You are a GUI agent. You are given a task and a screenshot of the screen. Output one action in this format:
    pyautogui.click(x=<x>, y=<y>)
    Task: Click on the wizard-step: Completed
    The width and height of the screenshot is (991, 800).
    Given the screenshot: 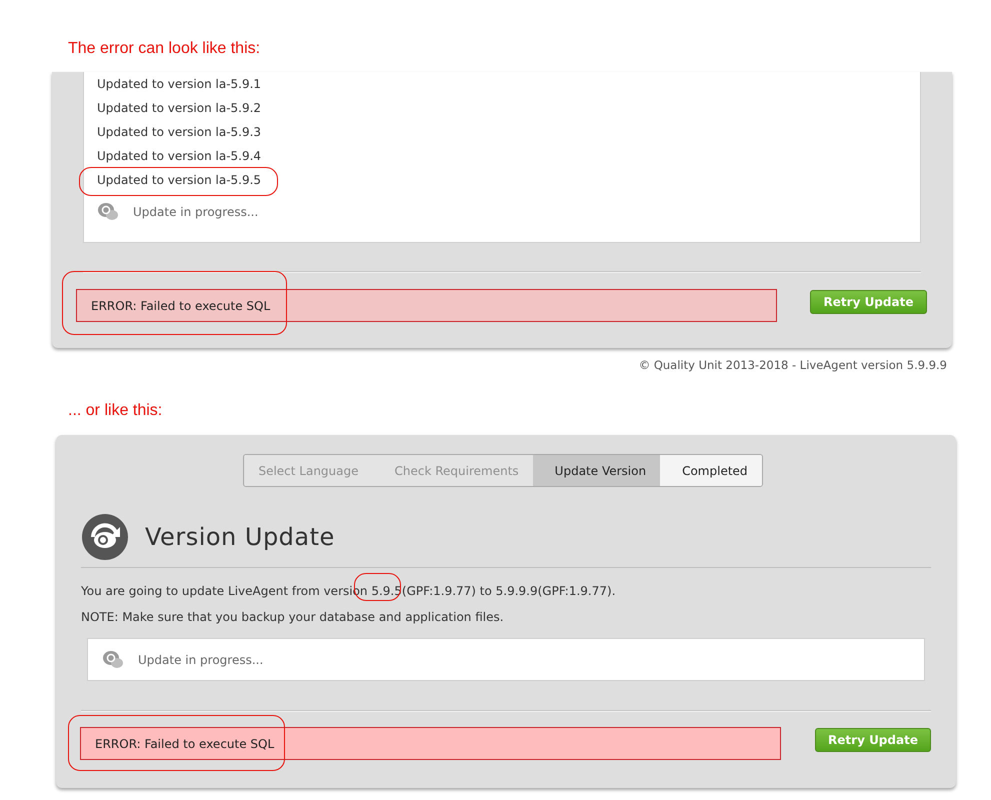 What is the action you would take?
    pyautogui.click(x=711, y=470)
    